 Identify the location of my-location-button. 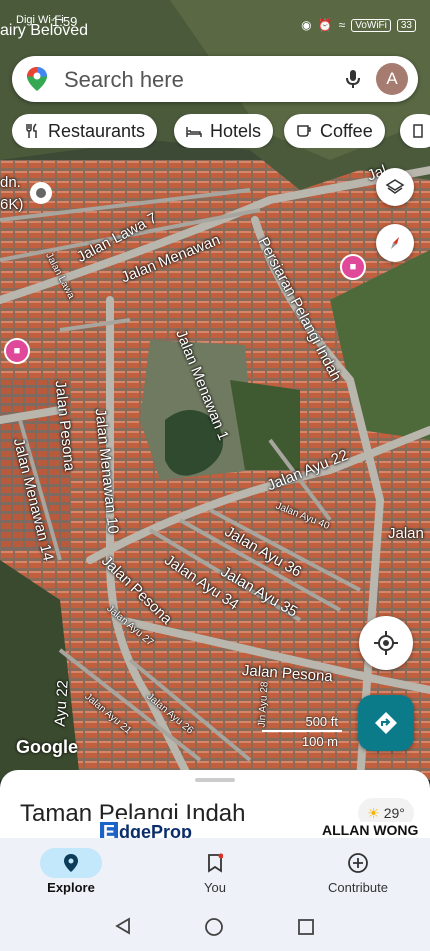
(386, 643).